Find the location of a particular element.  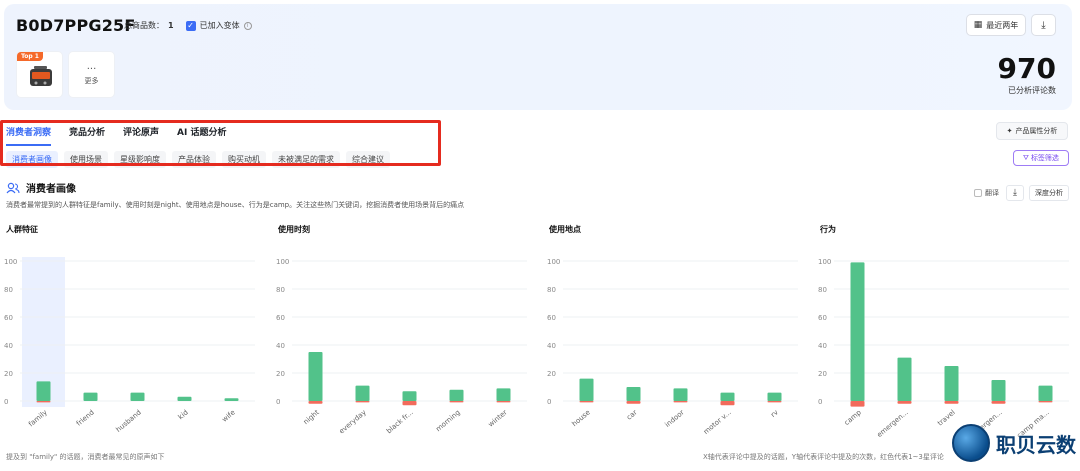

total-value: 1 is located at coordinates (171, 25).